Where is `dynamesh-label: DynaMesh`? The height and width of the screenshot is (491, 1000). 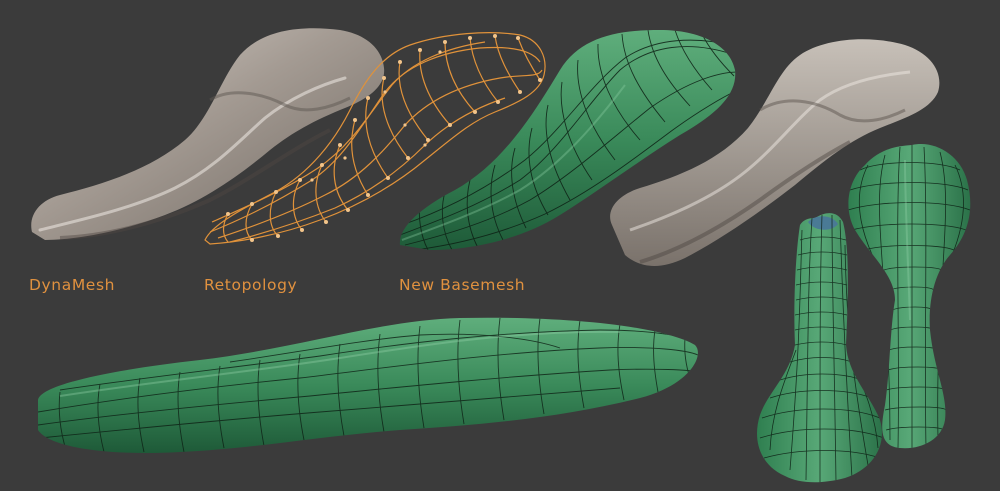 dynamesh-label: DynaMesh is located at coordinates (72, 285).